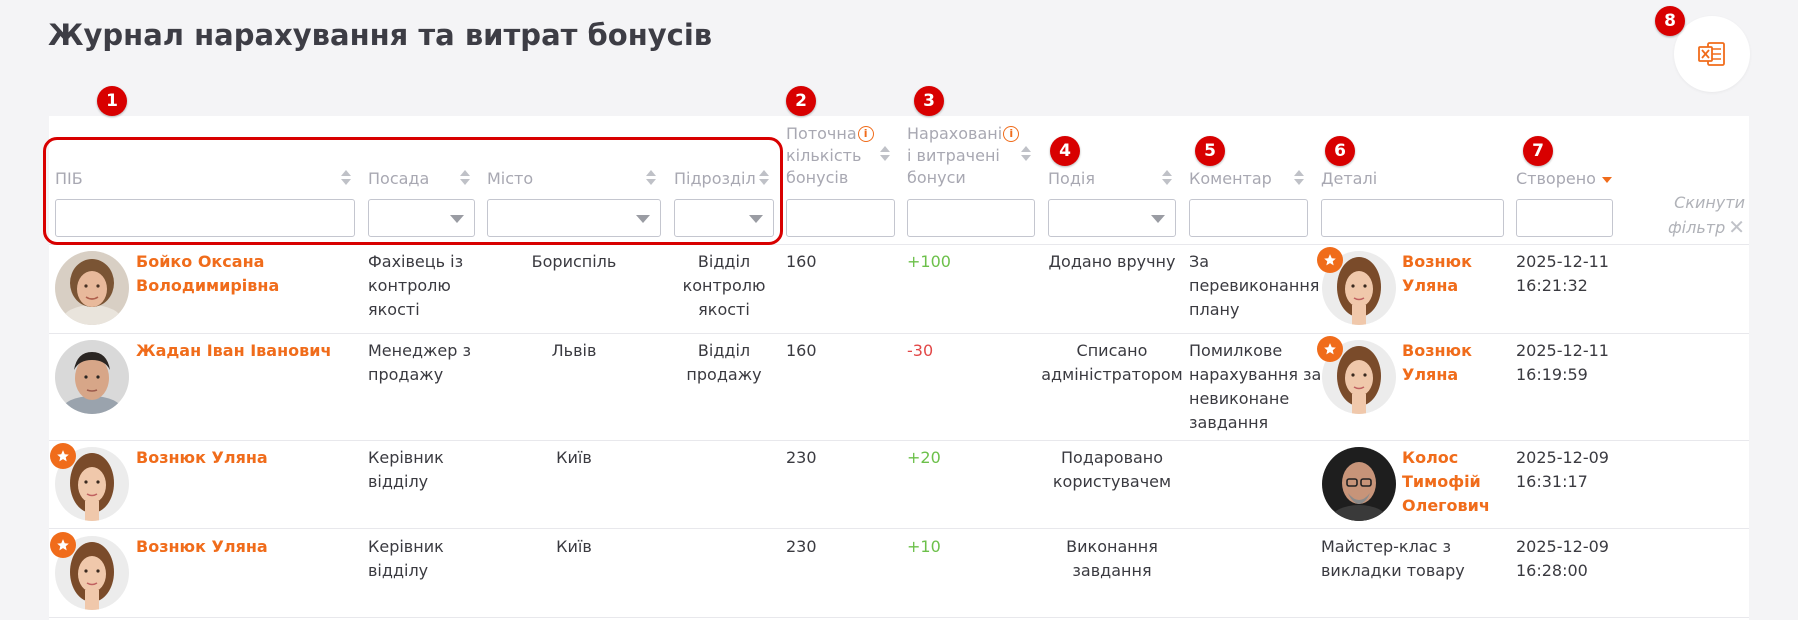 The height and width of the screenshot is (620, 1798). What do you see at coordinates (1239, 398) in the screenshot?
I see `comment-line3: невиконане` at bounding box center [1239, 398].